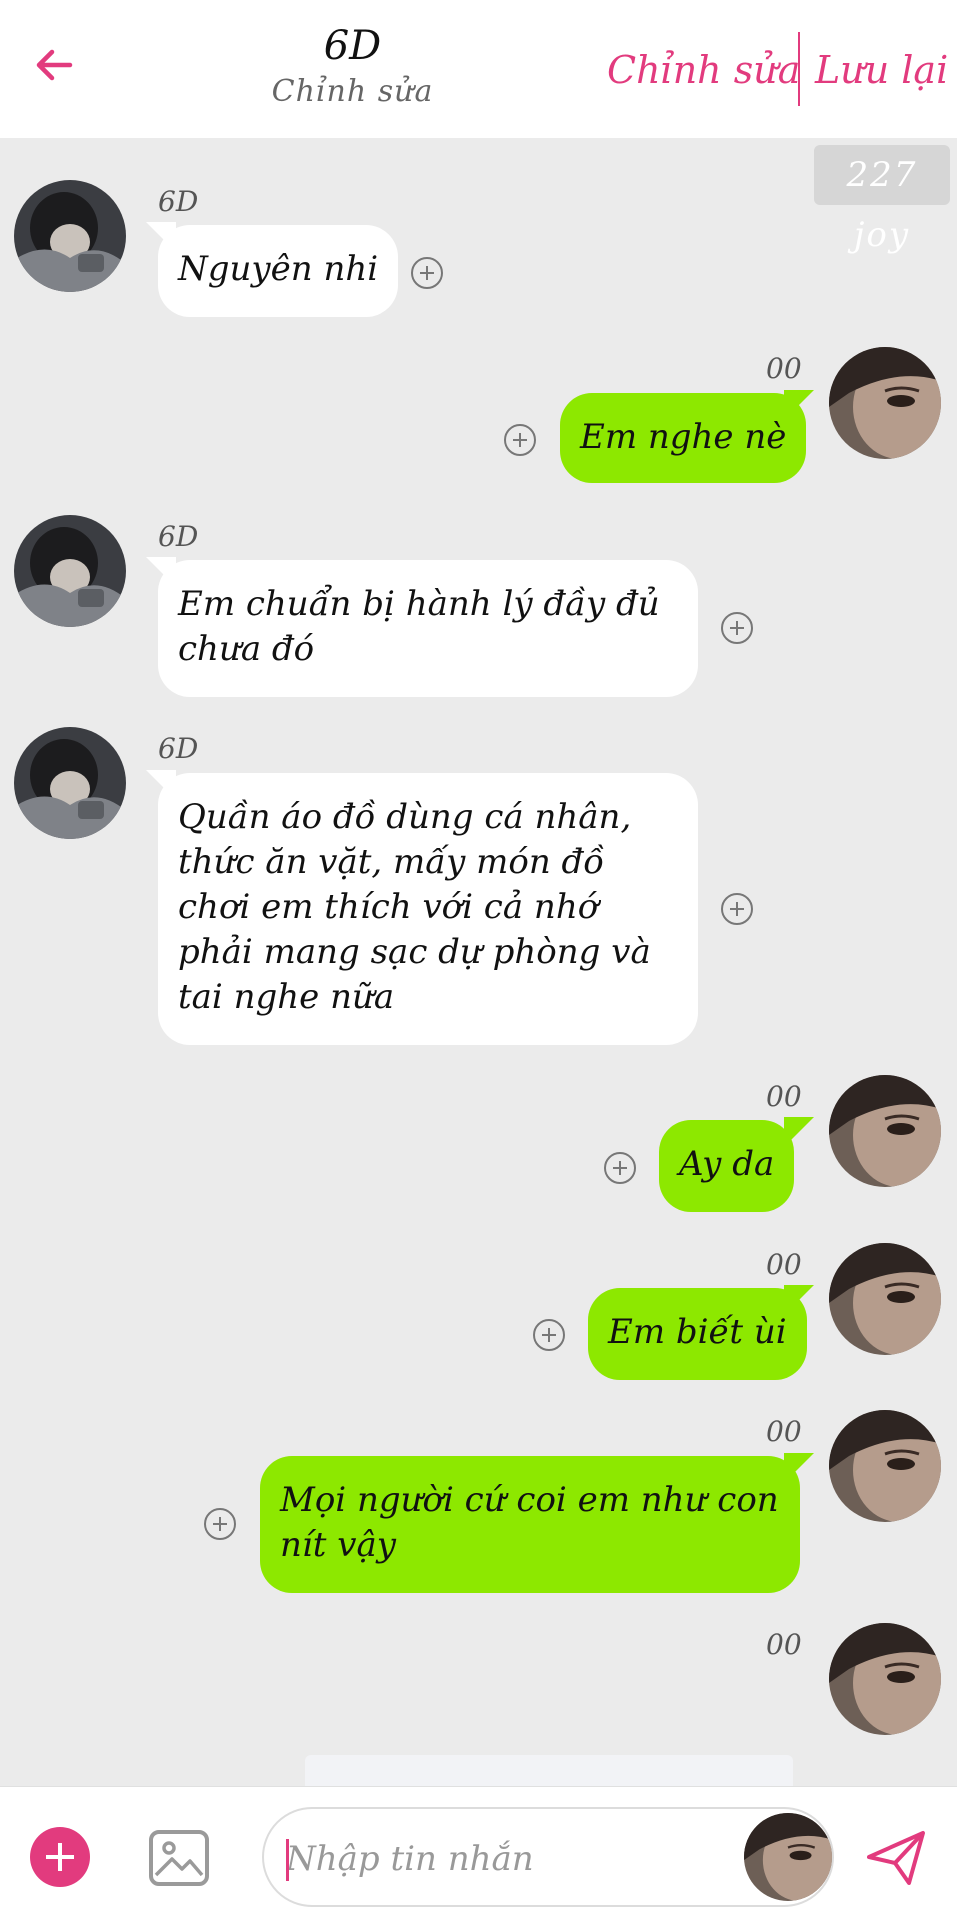 This screenshot has height=1920, width=957. Describe the element at coordinates (788, 1857) in the screenshot. I see `current-user-avatar` at that location.